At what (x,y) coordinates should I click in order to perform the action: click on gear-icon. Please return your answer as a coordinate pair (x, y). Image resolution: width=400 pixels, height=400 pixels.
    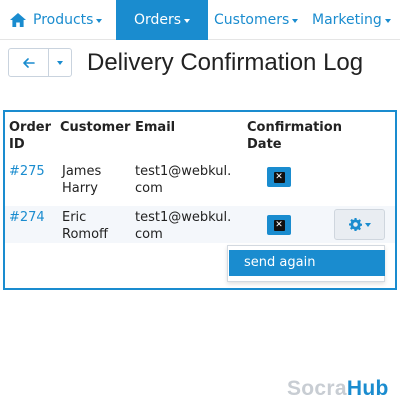
    Looking at the image, I should click on (355, 224).